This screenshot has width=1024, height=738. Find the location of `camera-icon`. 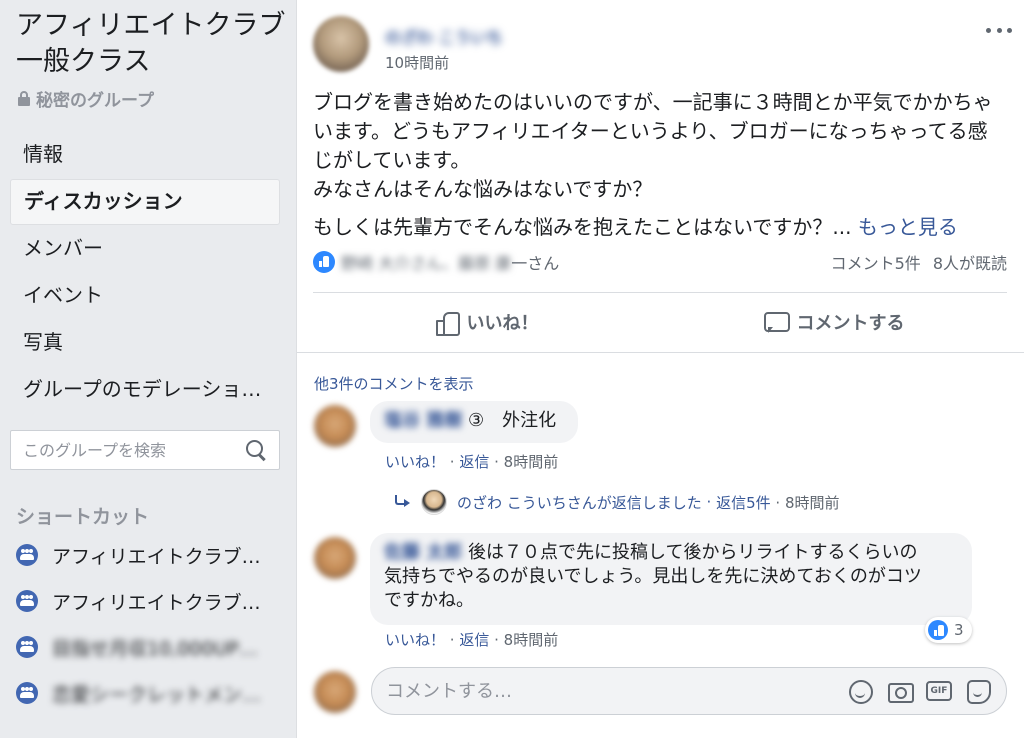

camera-icon is located at coordinates (900, 691).